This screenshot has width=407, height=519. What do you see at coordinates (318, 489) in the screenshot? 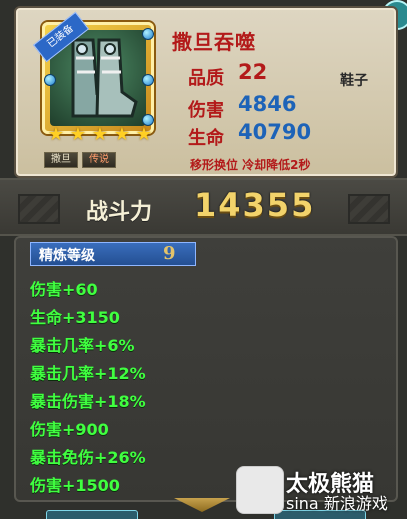
I see `watermark: 太极熊猫 sina 新浪游戏` at bounding box center [318, 489].